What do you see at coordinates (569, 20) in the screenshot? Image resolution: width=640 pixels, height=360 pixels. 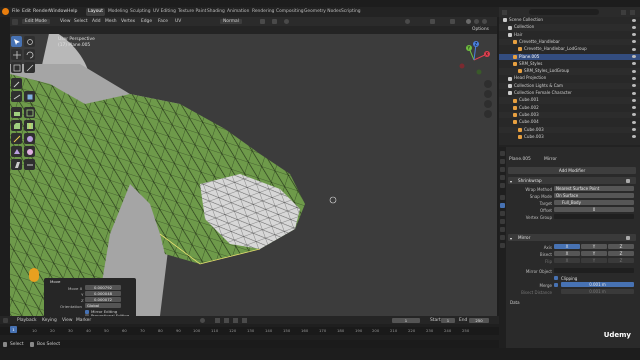 I see `outliner-row: Scene Collection` at bounding box center [569, 20].